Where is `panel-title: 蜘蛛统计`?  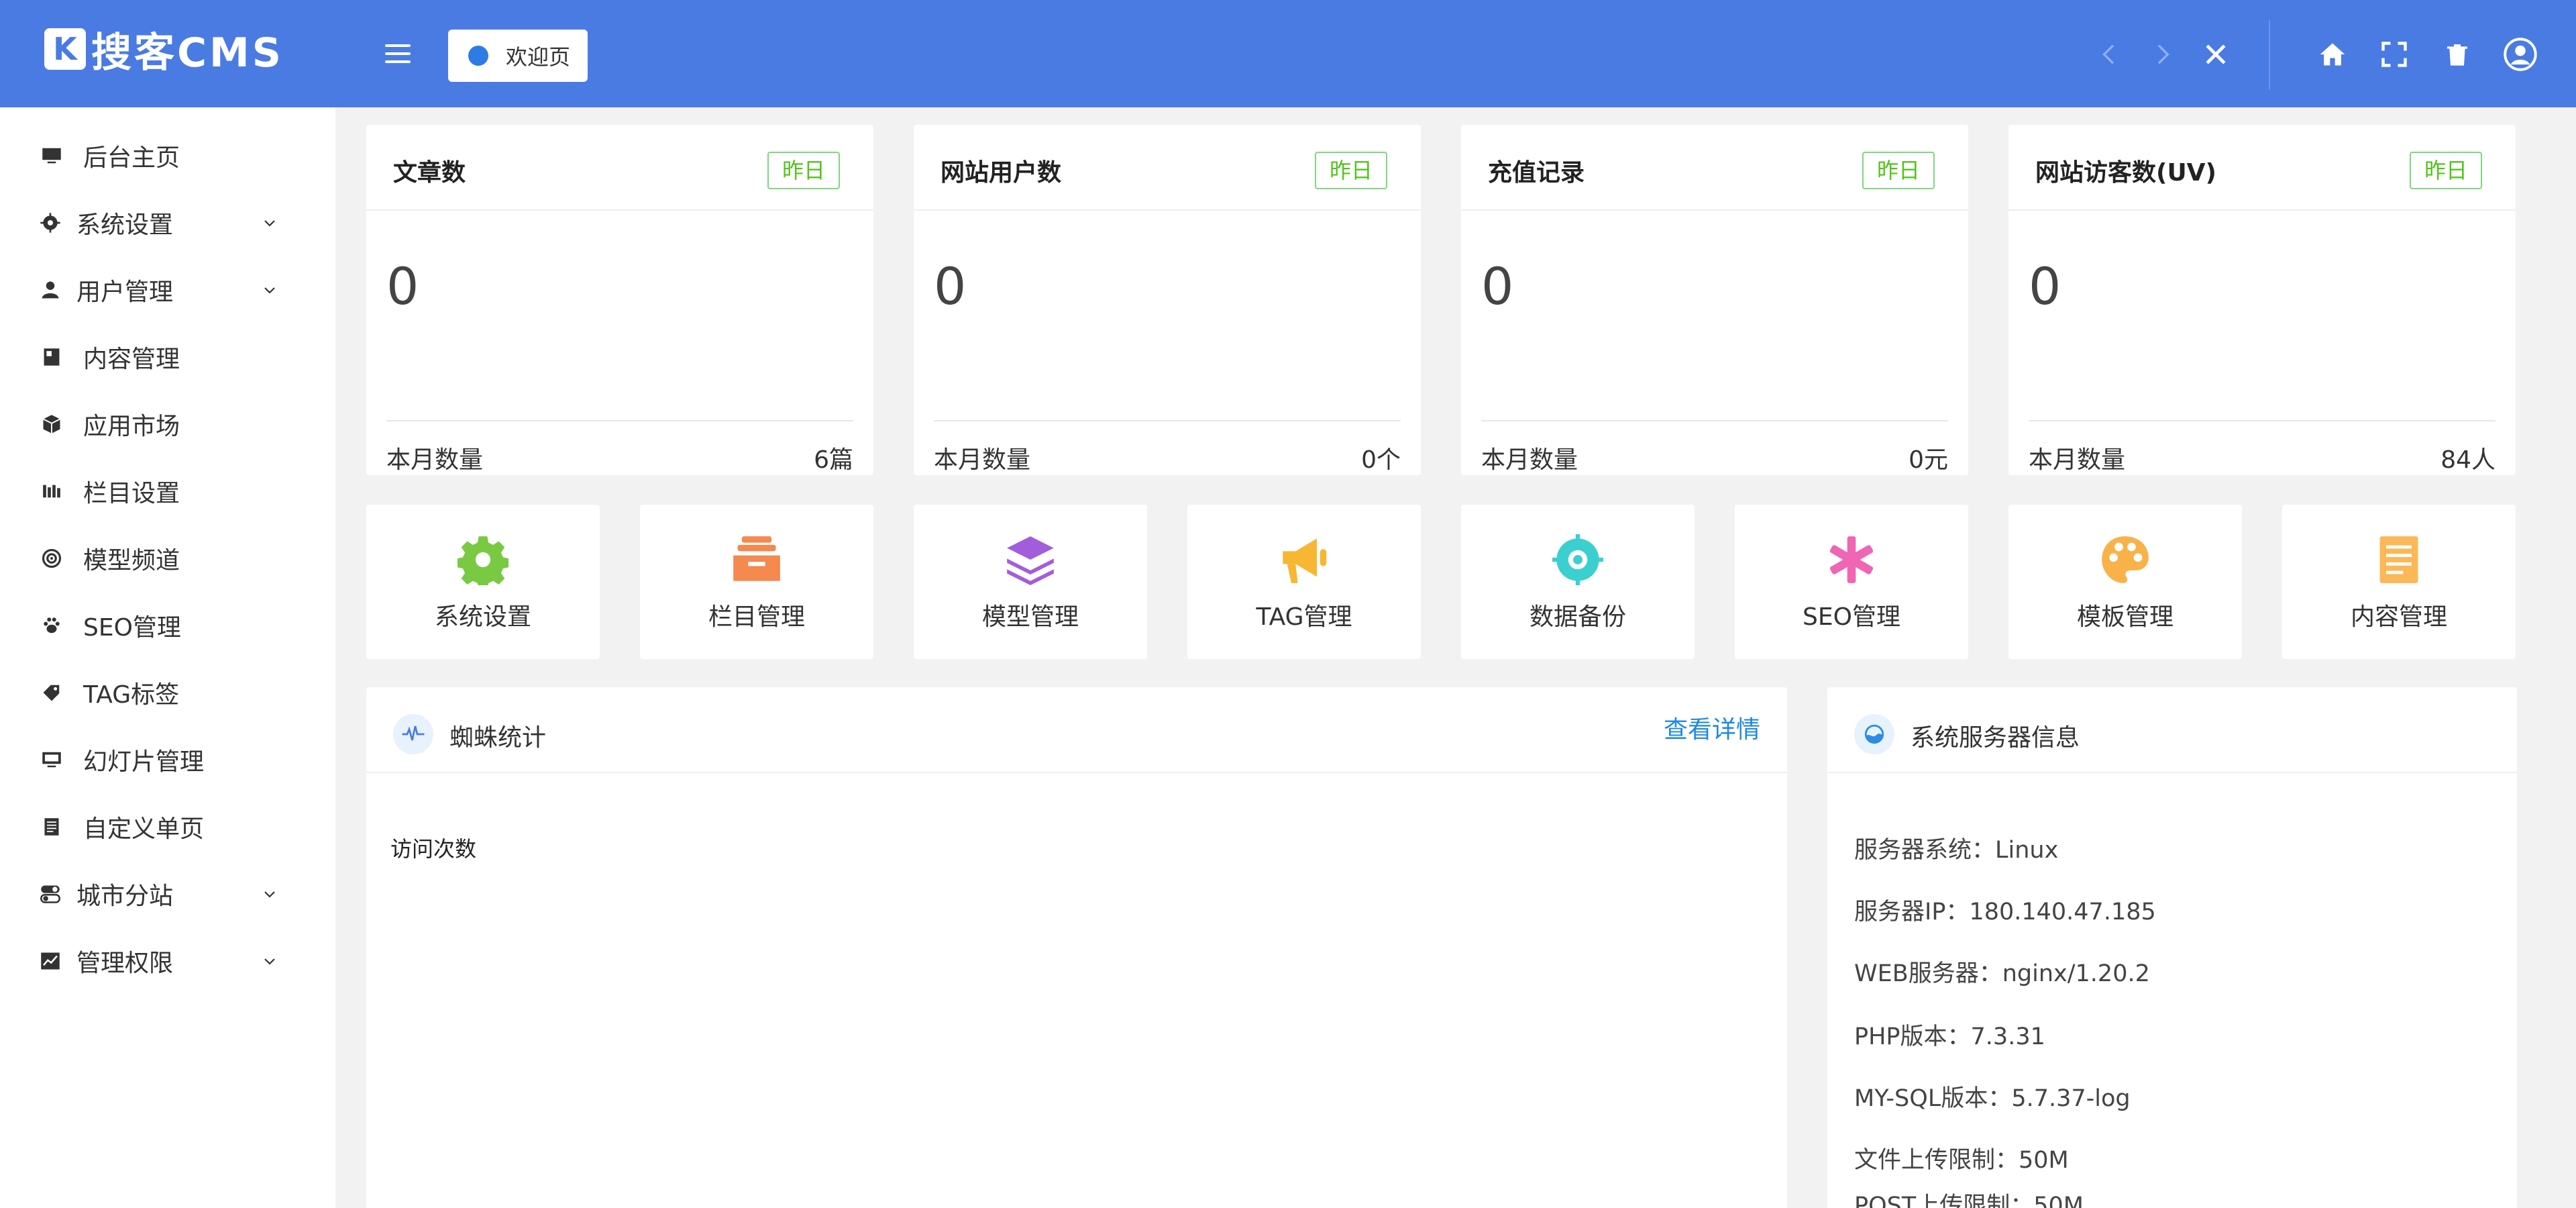 panel-title: 蜘蛛统计 is located at coordinates (498, 738).